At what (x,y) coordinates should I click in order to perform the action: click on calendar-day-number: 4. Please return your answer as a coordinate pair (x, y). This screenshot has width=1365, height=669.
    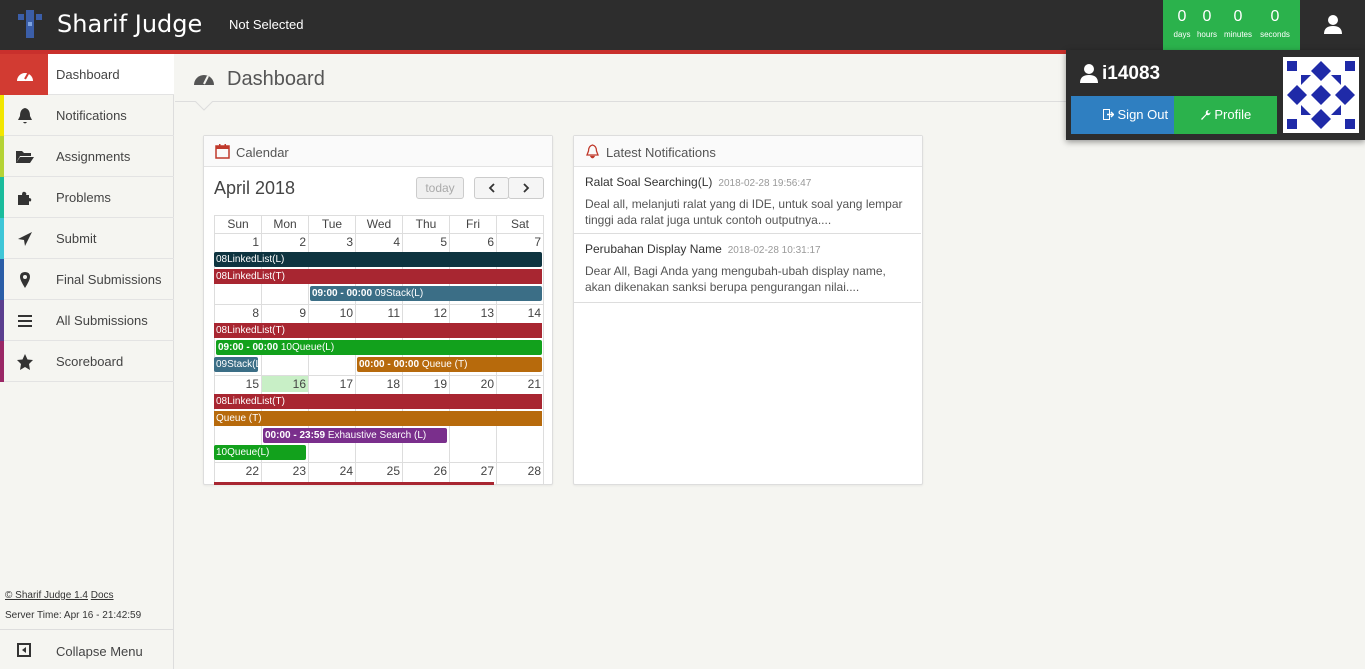
    Looking at the image, I should click on (396, 242).